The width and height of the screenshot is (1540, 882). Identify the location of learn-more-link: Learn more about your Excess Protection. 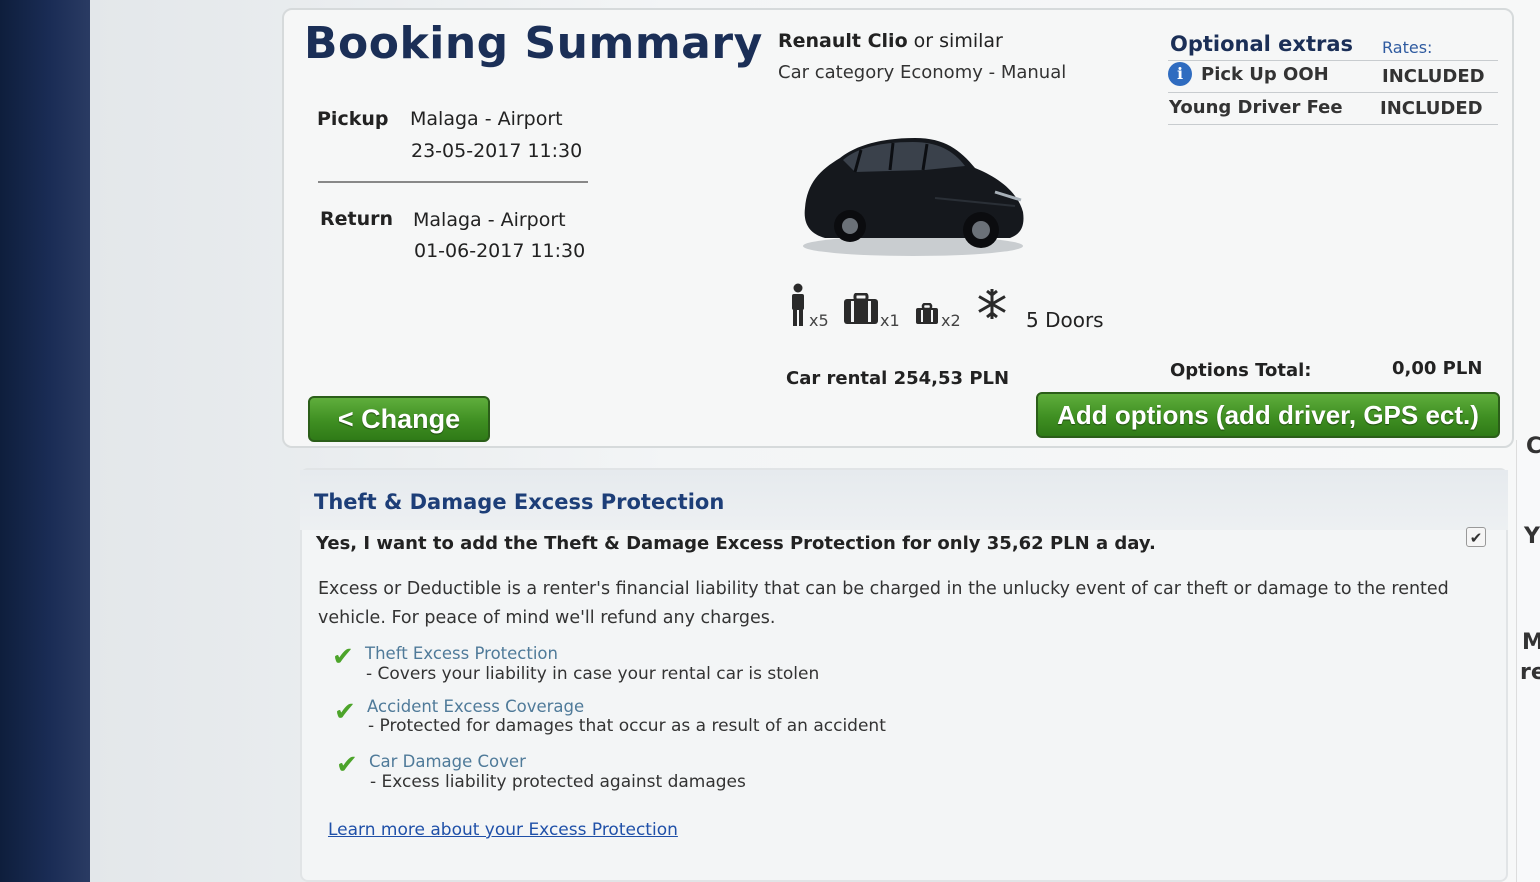
(503, 830).